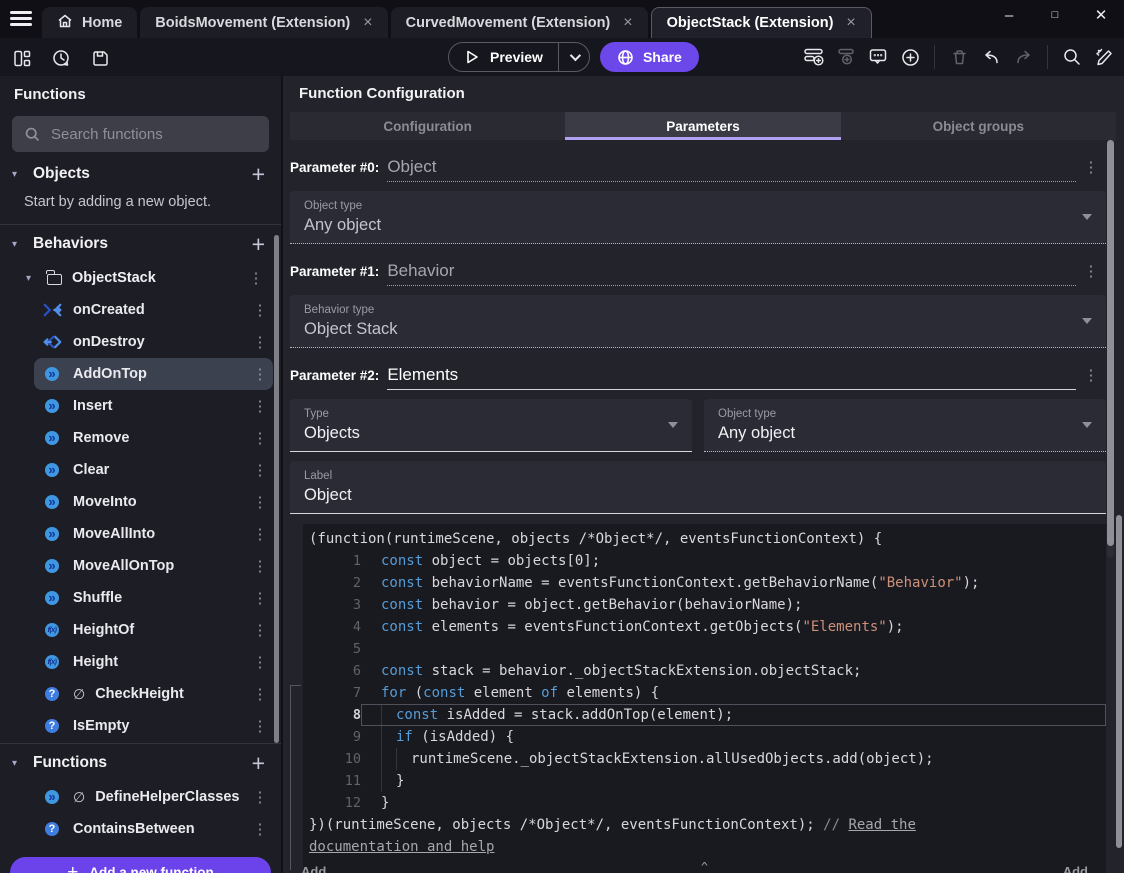  I want to click on minimize-button: –, so click(1009, 15).